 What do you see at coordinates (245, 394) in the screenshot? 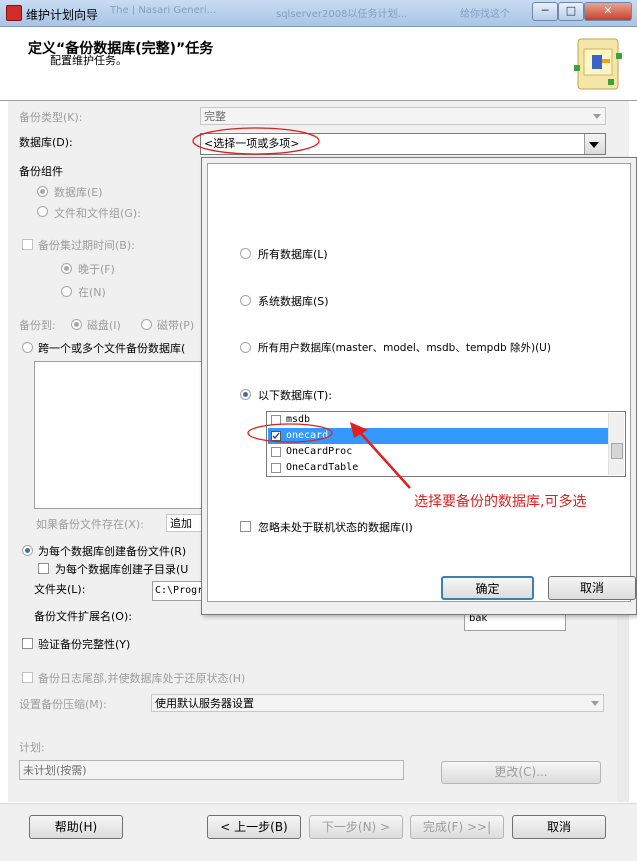
I see `these-dbs-radio` at bounding box center [245, 394].